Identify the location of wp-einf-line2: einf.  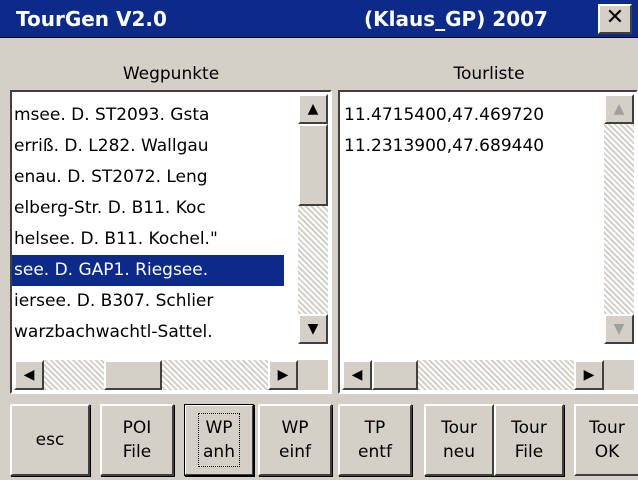
(295, 452).